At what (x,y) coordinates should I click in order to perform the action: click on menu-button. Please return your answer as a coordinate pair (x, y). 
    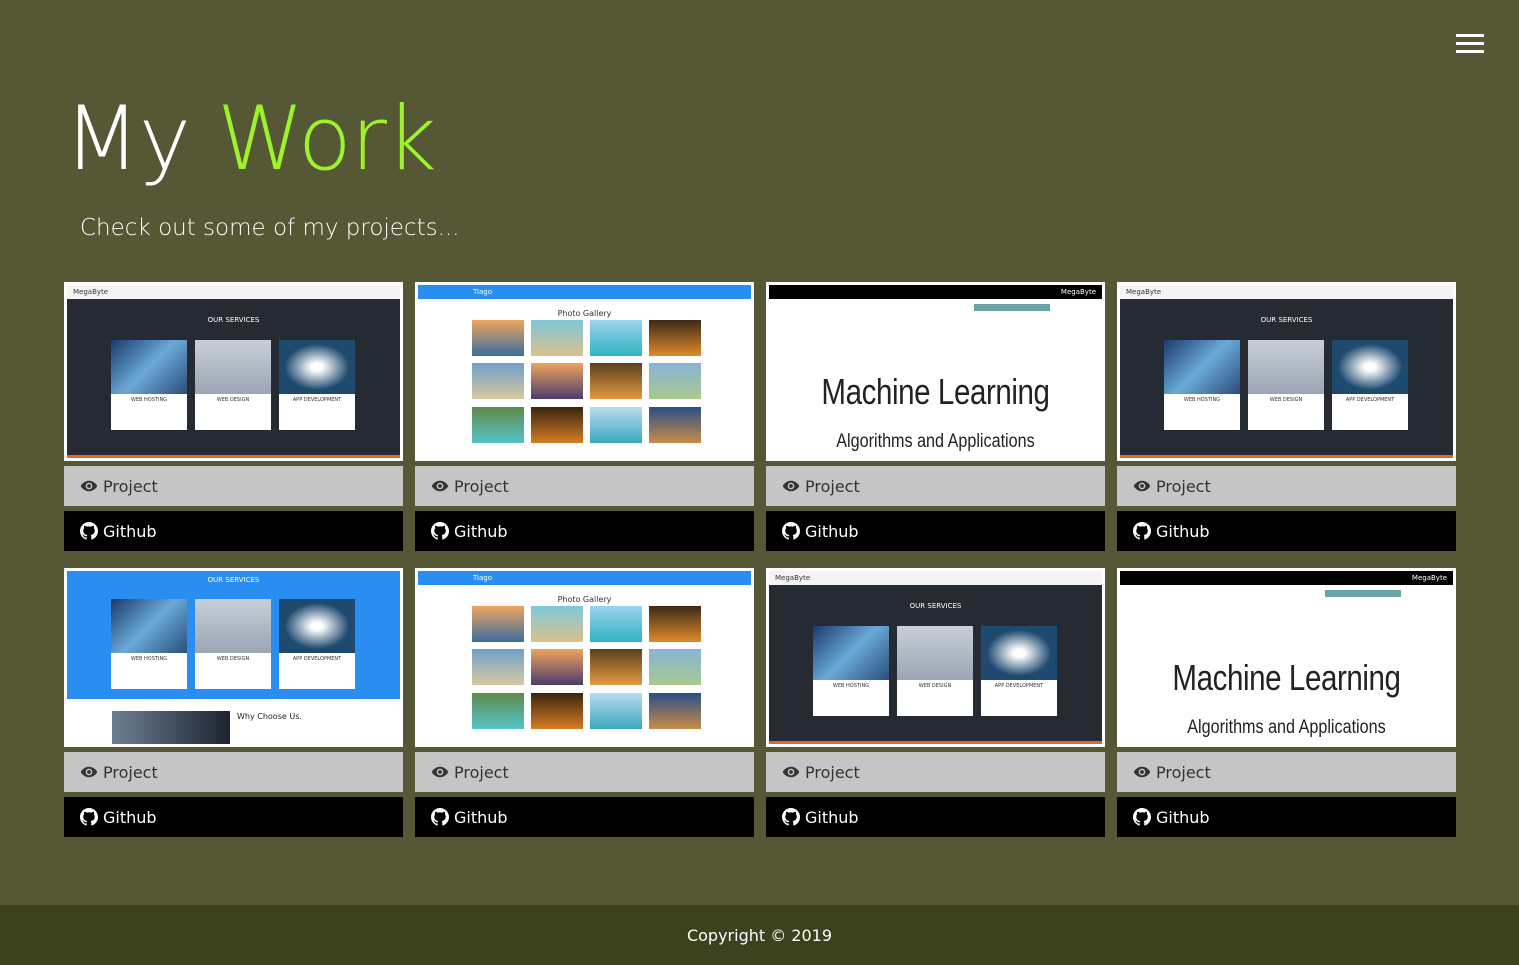
    Looking at the image, I should click on (1470, 44).